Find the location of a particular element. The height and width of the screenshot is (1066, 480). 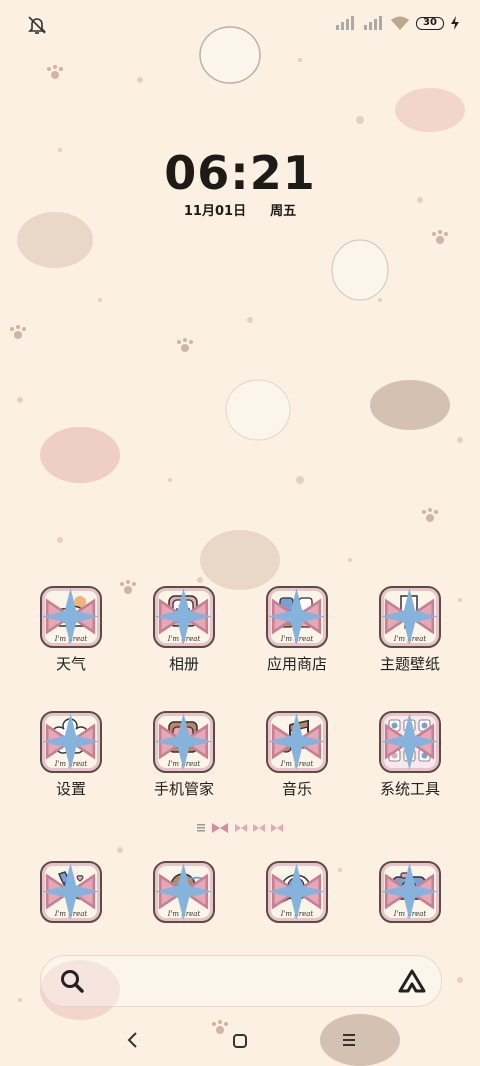

recents-menu-icon is located at coordinates (349, 1040).